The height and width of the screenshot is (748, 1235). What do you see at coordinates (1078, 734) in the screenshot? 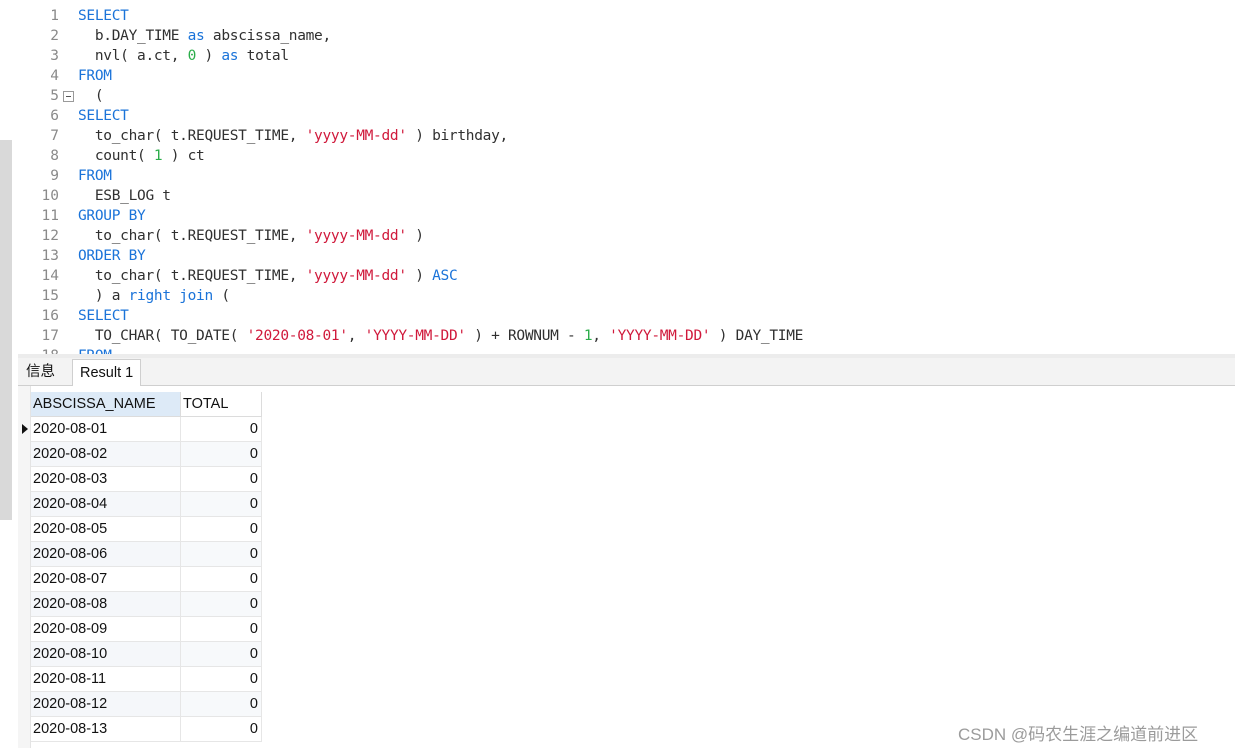
I see `watermark: CSDN @码农生涯之编道前进区` at bounding box center [1078, 734].